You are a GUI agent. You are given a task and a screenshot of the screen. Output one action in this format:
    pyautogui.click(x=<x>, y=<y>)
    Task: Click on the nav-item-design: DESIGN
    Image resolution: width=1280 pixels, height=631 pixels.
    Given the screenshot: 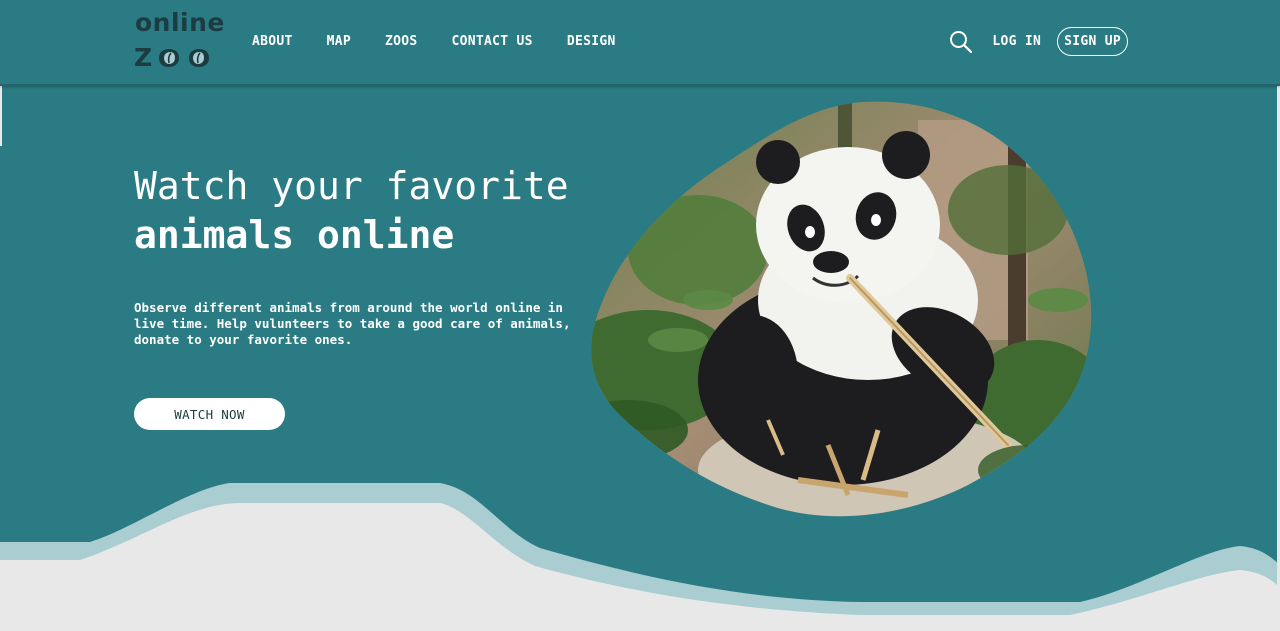 What is the action you would take?
    pyautogui.click(x=591, y=41)
    